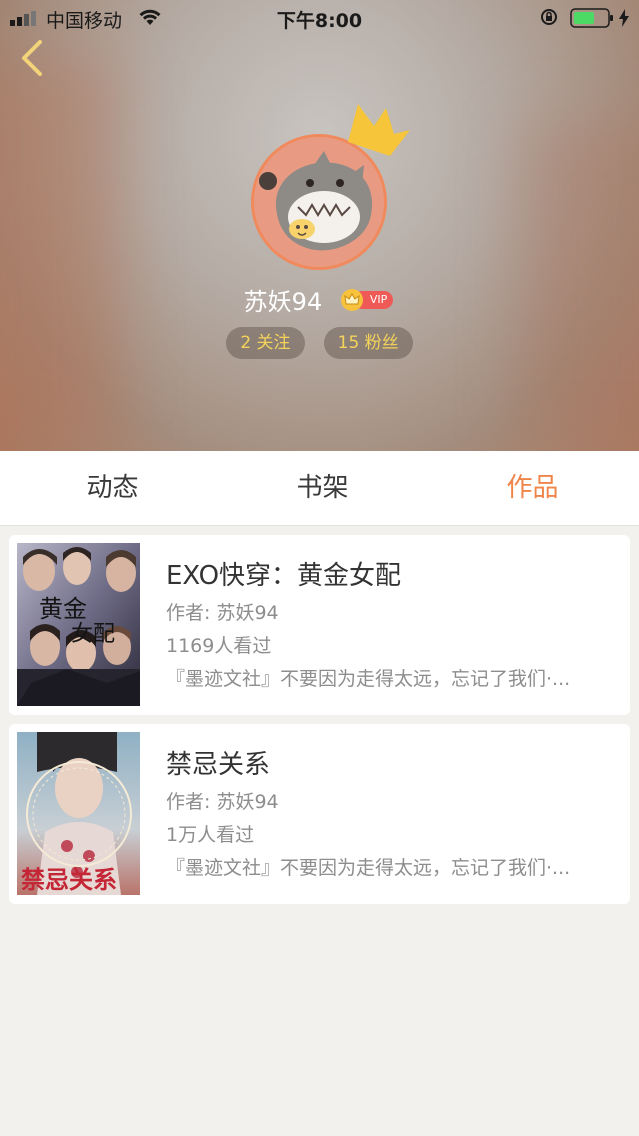  Describe the element at coordinates (284, 576) in the screenshot. I see `book-title: EXO快穿：黄金女配` at that location.